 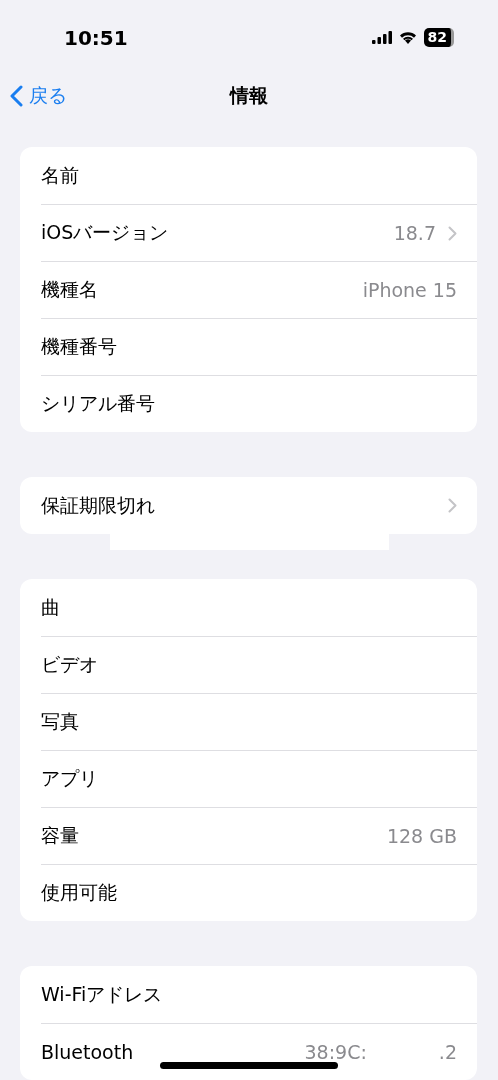 What do you see at coordinates (87, 1052) in the screenshot?
I see `row-label: Bluetooth` at bounding box center [87, 1052].